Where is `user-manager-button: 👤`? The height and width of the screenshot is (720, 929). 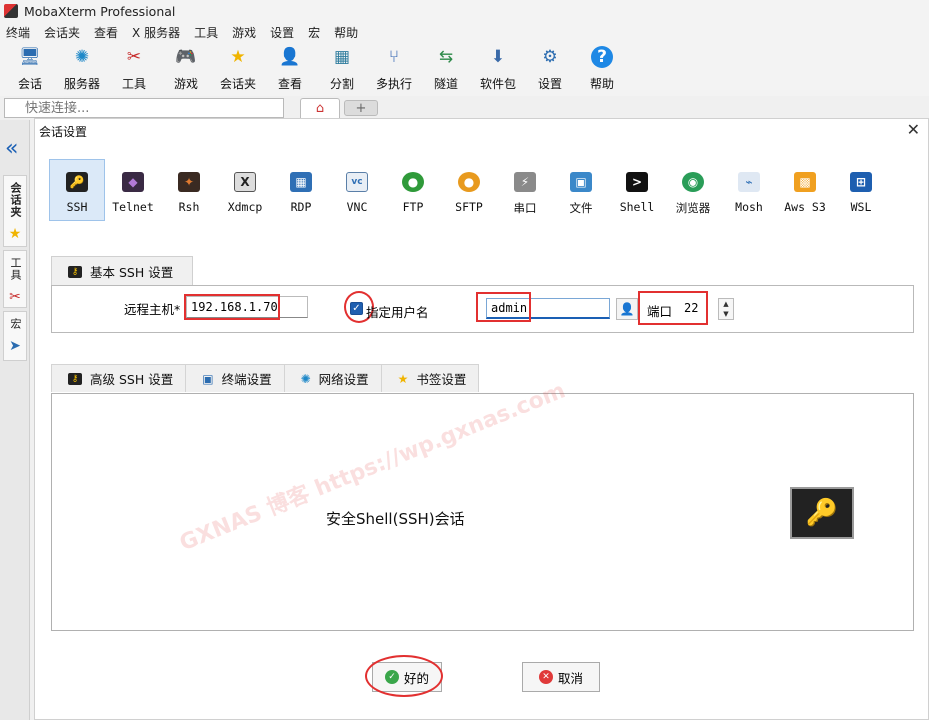 user-manager-button: 👤 is located at coordinates (627, 309).